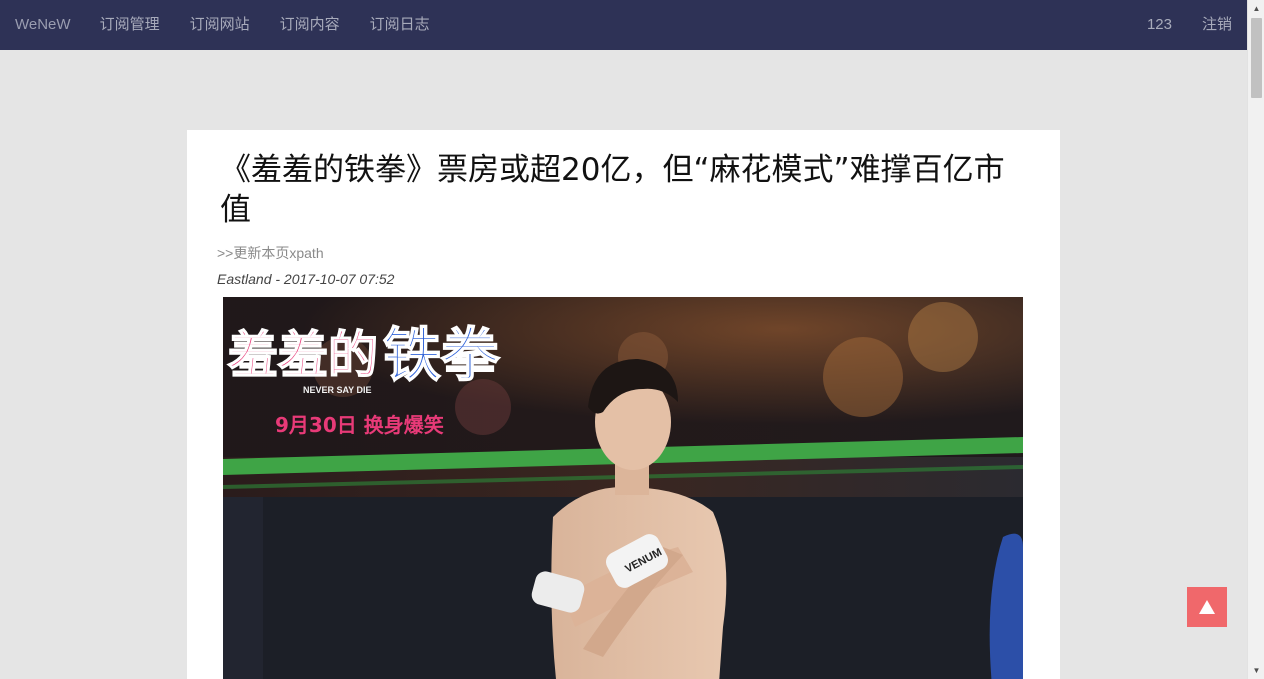 This screenshot has width=1264, height=679. I want to click on poster-subtitle: NEVER SAY DIE, so click(337, 390).